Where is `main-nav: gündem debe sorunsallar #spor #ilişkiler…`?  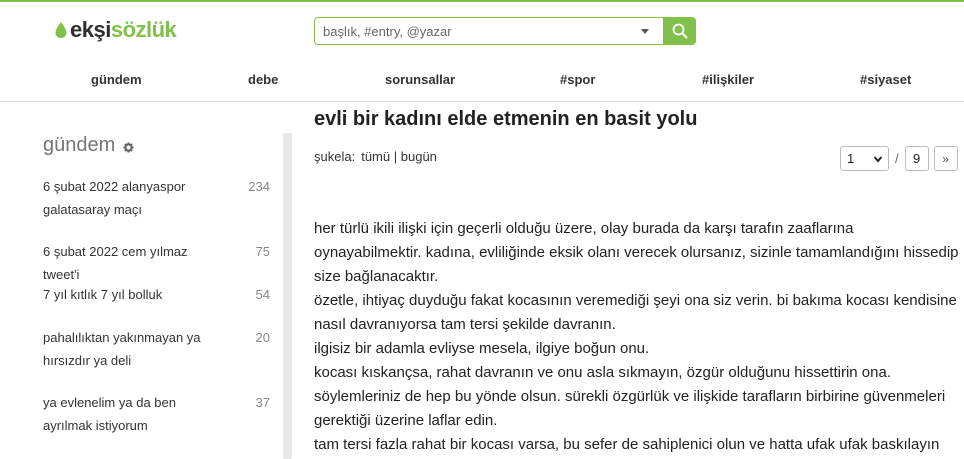
main-nav: gündem debe sorunsallar #spor #ilişkiler… is located at coordinates (482, 83).